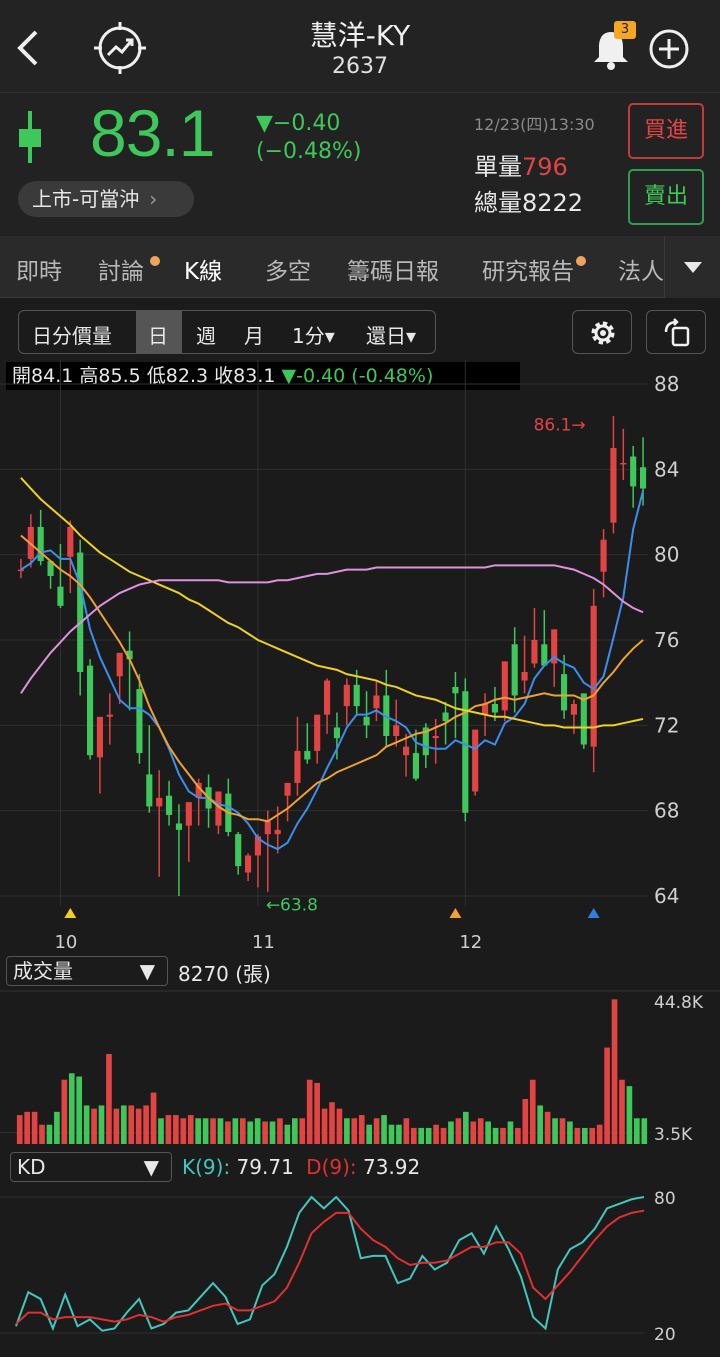 Image resolution: width=720 pixels, height=1357 pixels. What do you see at coordinates (288, 269) in the screenshot?
I see `tab-long-short: 多空` at bounding box center [288, 269].